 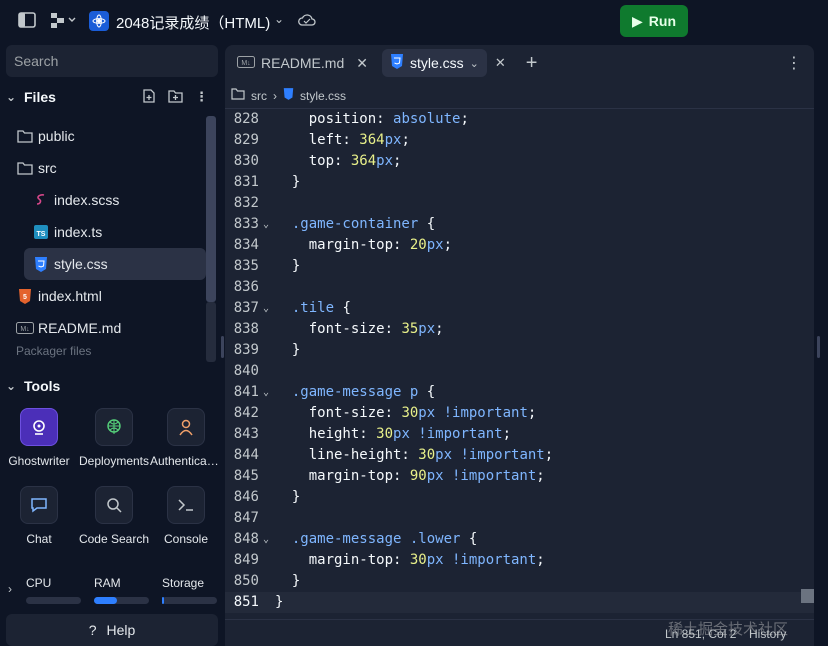 What do you see at coordinates (175, 97) in the screenshot?
I see `new-folder-icon` at bounding box center [175, 97].